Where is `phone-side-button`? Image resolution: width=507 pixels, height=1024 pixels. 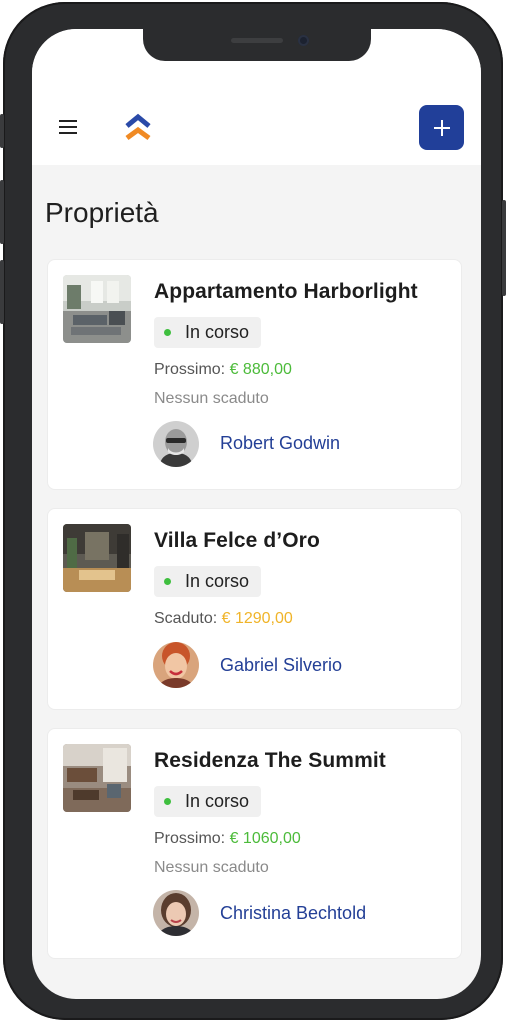 phone-side-button is located at coordinates (2, 131).